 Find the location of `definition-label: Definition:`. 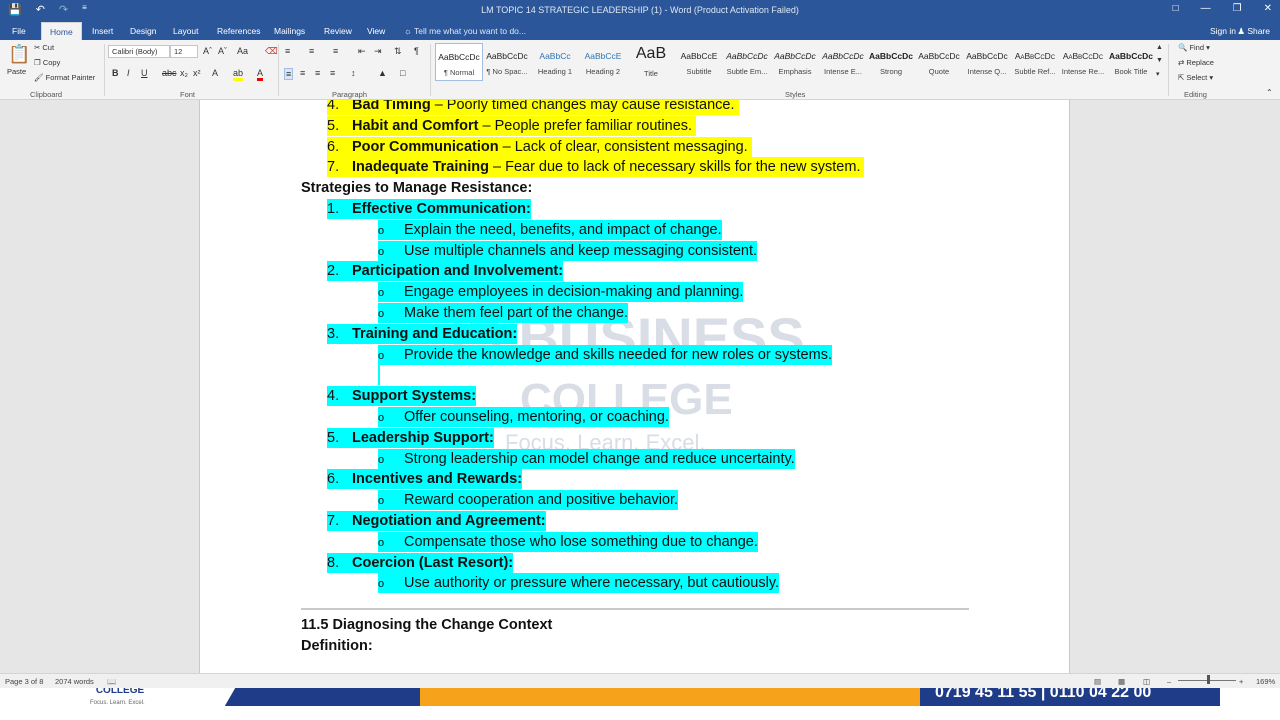

definition-label: Definition: is located at coordinates (337, 646).